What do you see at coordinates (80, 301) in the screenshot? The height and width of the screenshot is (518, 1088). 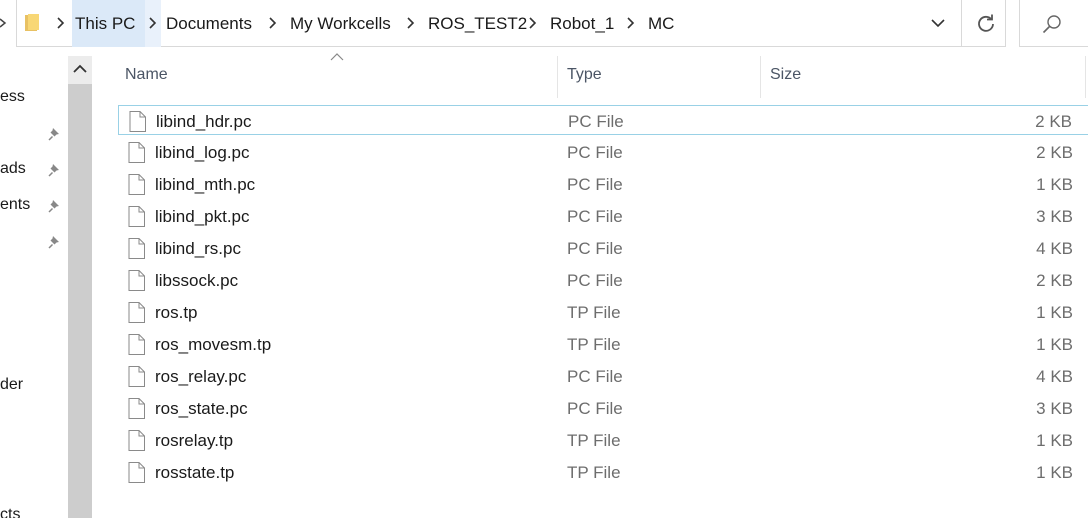 I see `nav-scrollbar-thumb` at bounding box center [80, 301].